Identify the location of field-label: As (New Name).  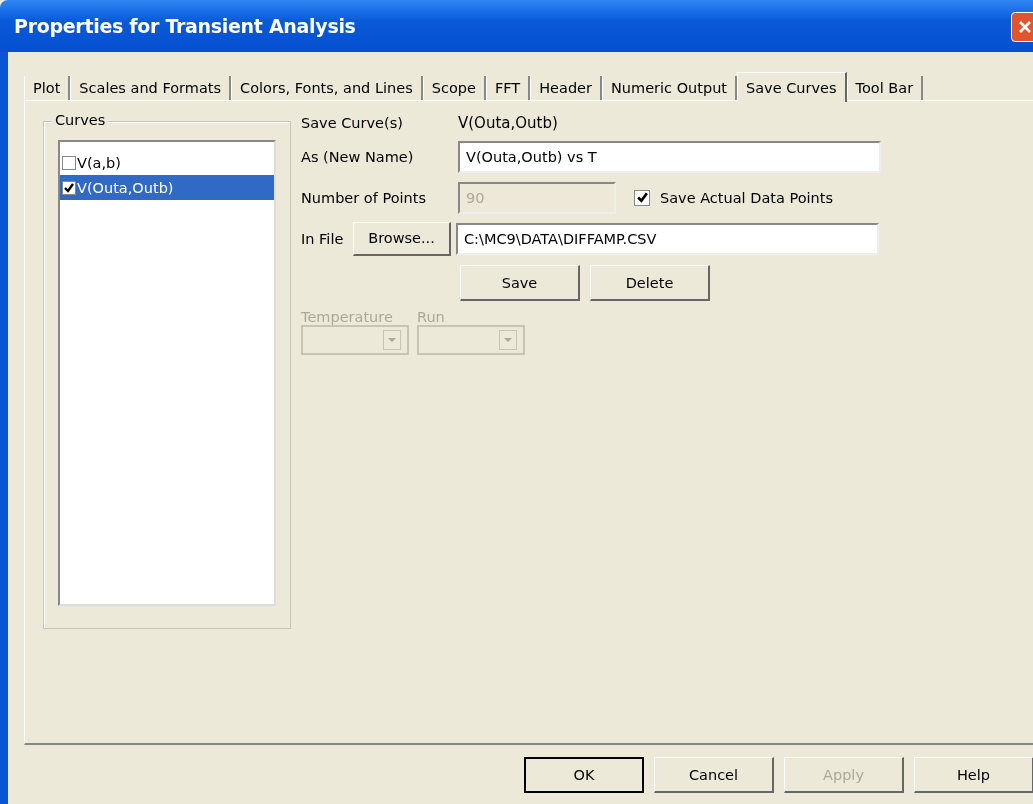
(358, 156).